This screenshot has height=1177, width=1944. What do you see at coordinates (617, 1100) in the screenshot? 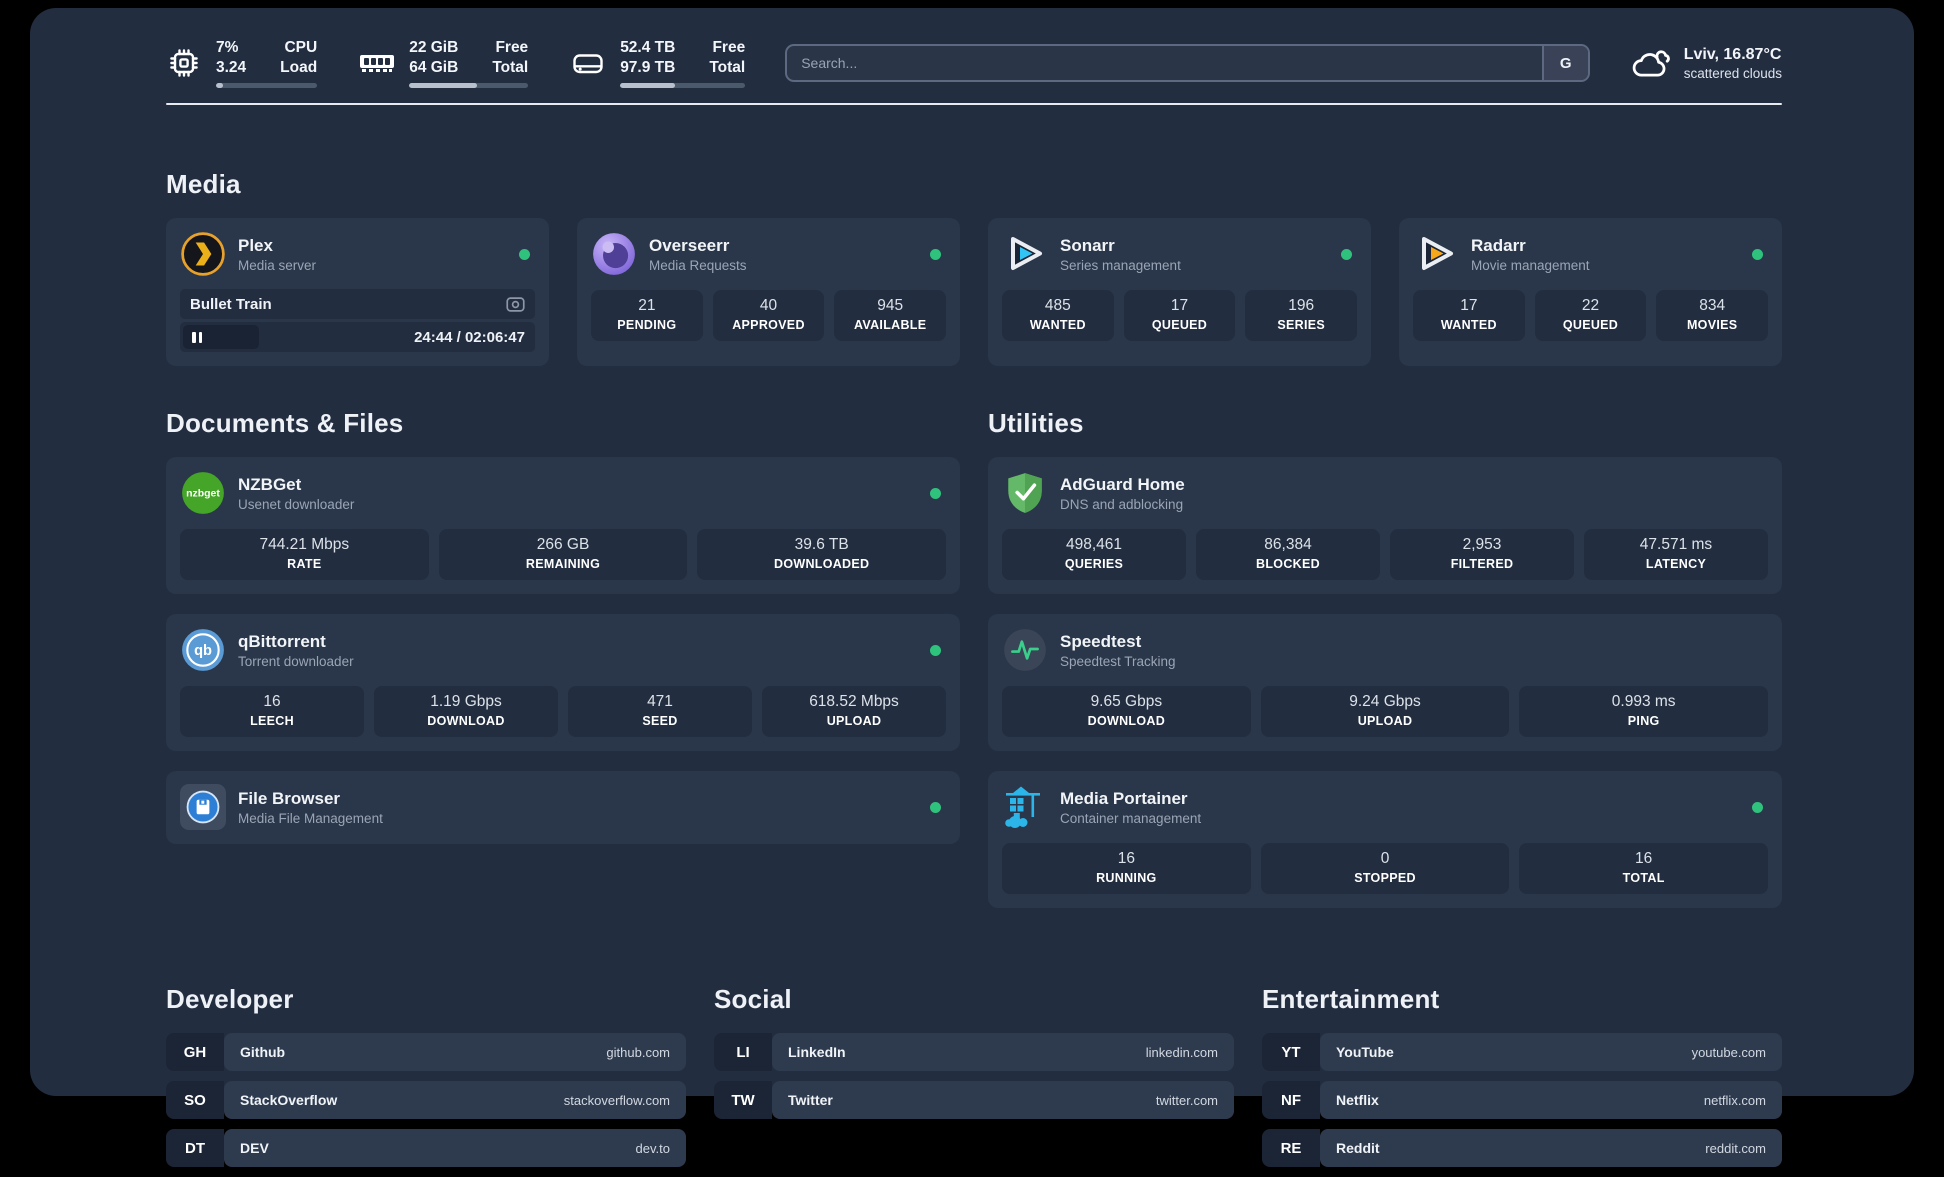
I see `bookmark-url: stackoverflow.com` at bounding box center [617, 1100].